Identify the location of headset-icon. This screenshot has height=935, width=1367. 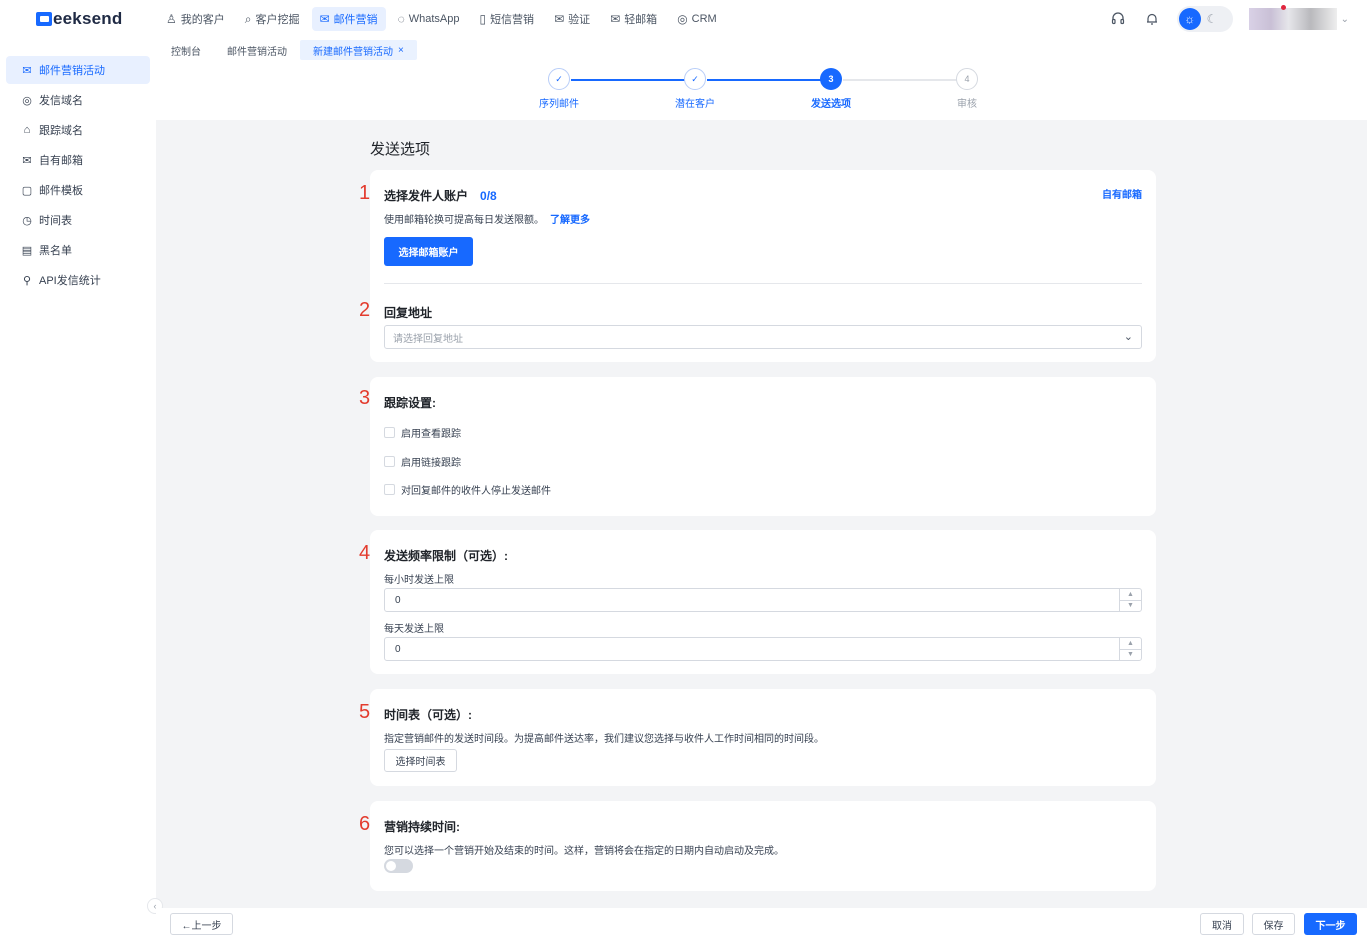
(1118, 19).